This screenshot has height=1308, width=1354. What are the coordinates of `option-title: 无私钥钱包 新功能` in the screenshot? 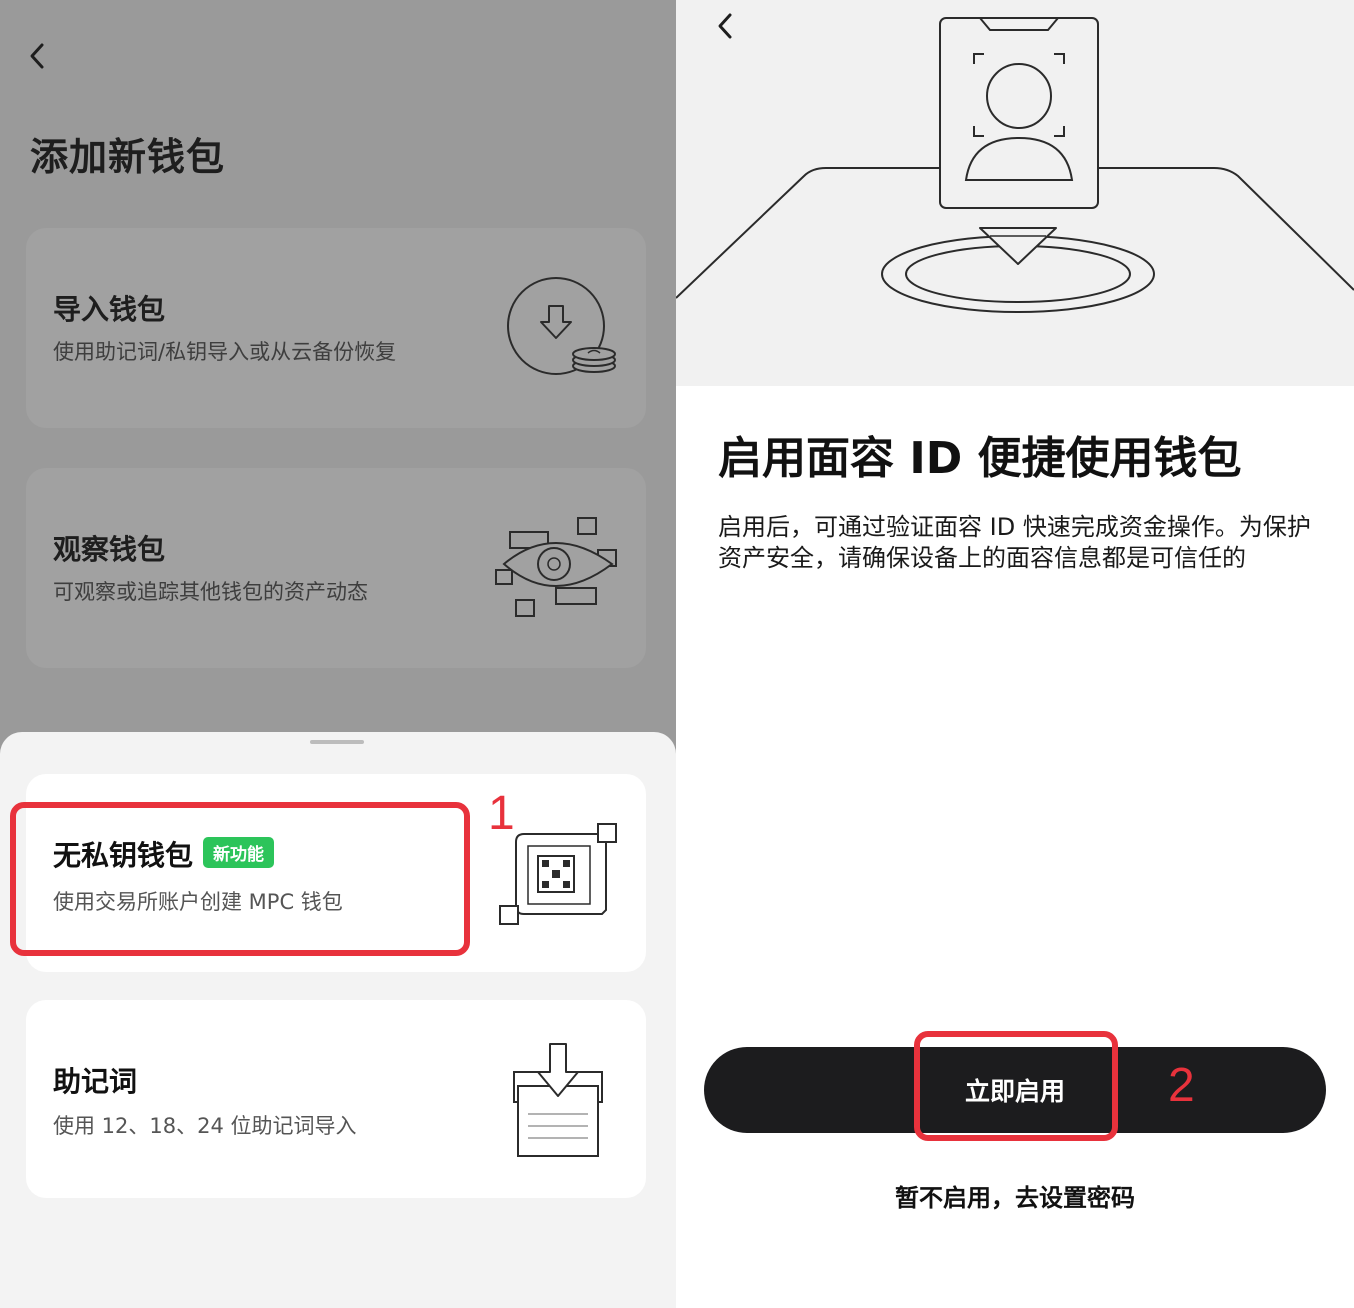 It's located at (164, 854).